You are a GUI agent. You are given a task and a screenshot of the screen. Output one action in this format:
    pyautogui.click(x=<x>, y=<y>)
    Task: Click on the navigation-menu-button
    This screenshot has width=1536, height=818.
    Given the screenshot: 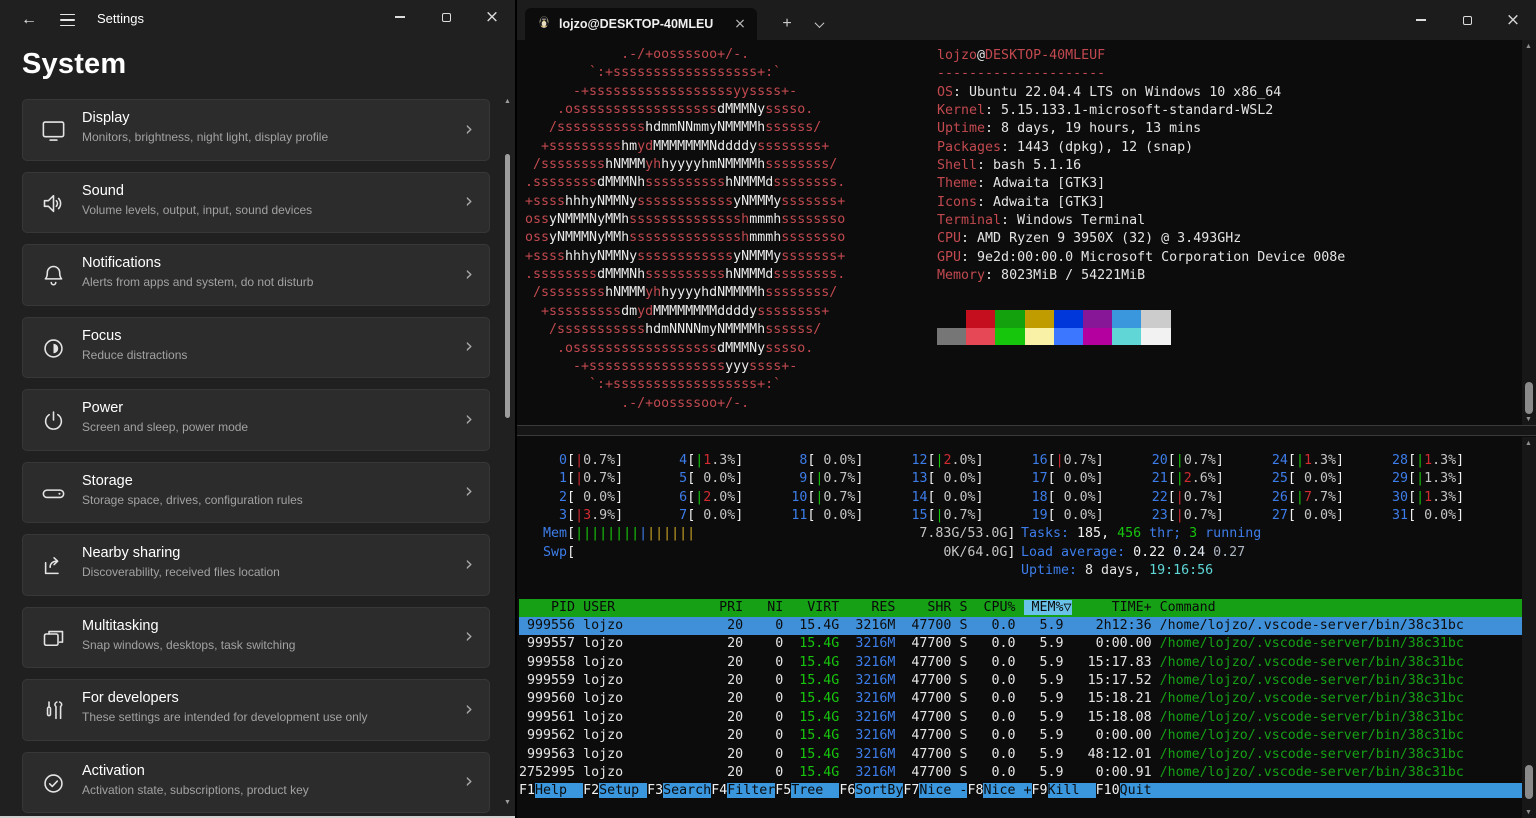 What is the action you would take?
    pyautogui.click(x=67, y=20)
    